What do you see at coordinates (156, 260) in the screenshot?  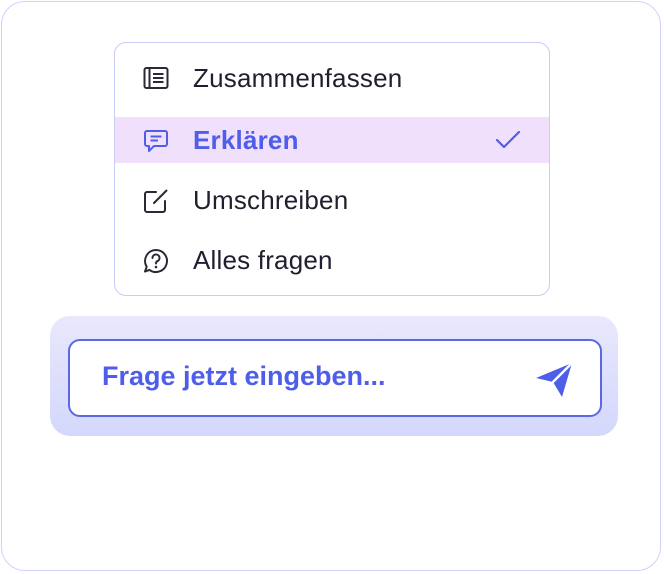 I see `question-bubble-icon` at bounding box center [156, 260].